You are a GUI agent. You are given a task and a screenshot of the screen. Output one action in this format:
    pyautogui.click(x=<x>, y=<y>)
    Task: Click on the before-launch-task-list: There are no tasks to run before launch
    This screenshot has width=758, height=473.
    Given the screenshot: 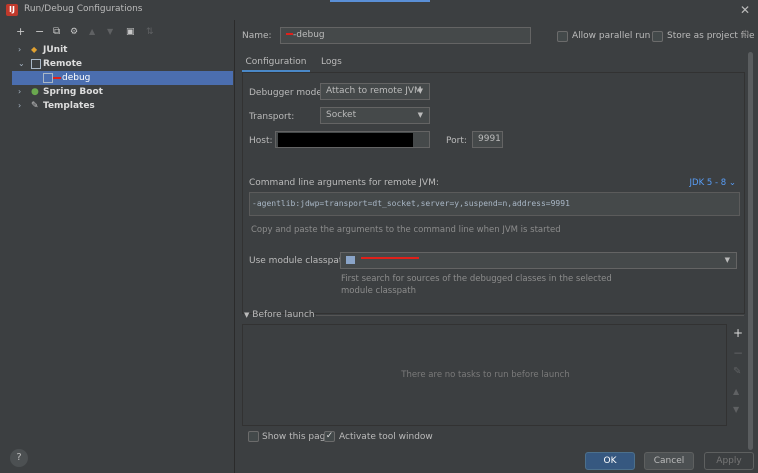 What is the action you would take?
    pyautogui.click(x=484, y=375)
    